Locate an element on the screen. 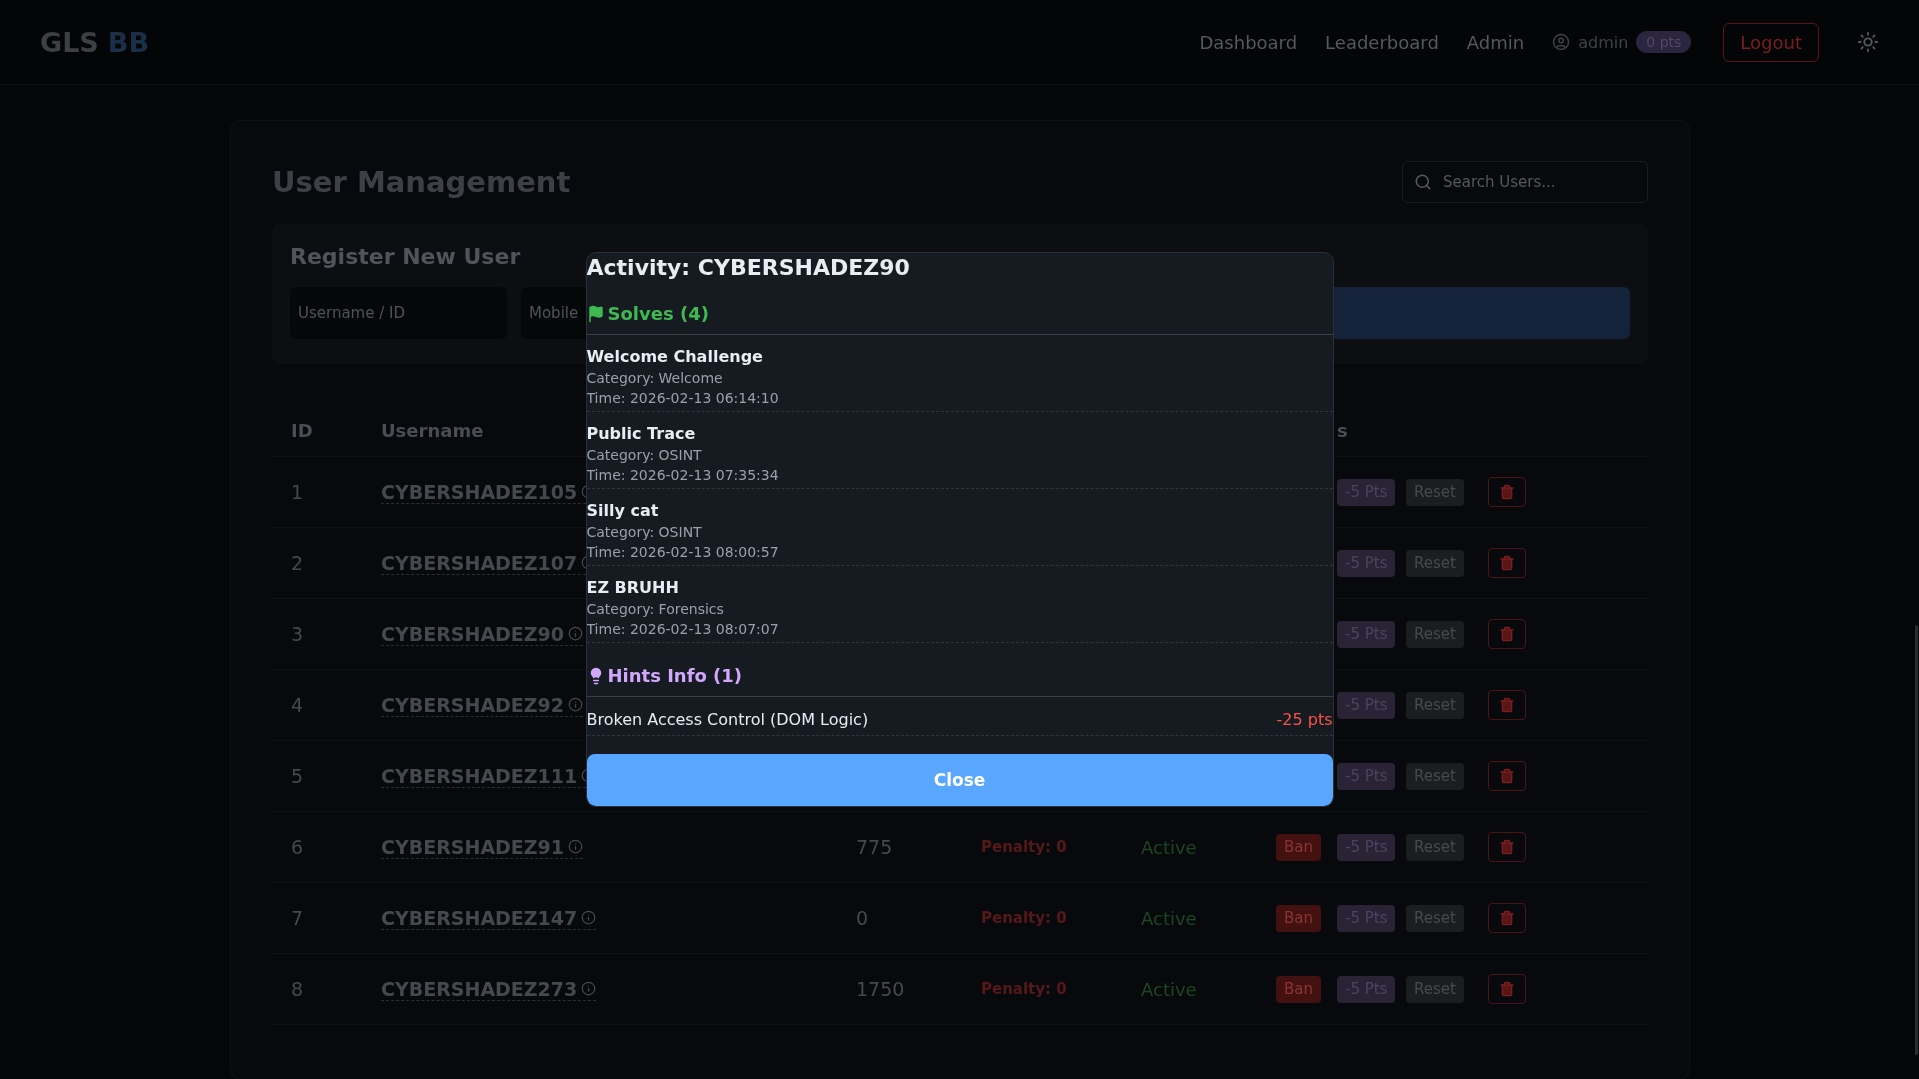  category-text: Category: Forensics is located at coordinates (655, 609).